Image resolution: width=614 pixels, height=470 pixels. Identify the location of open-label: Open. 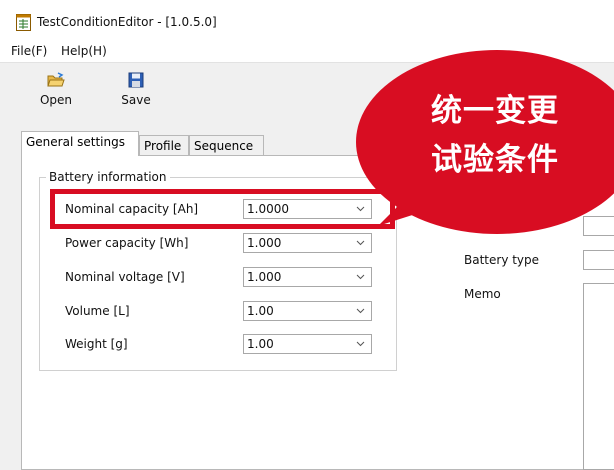
(56, 100).